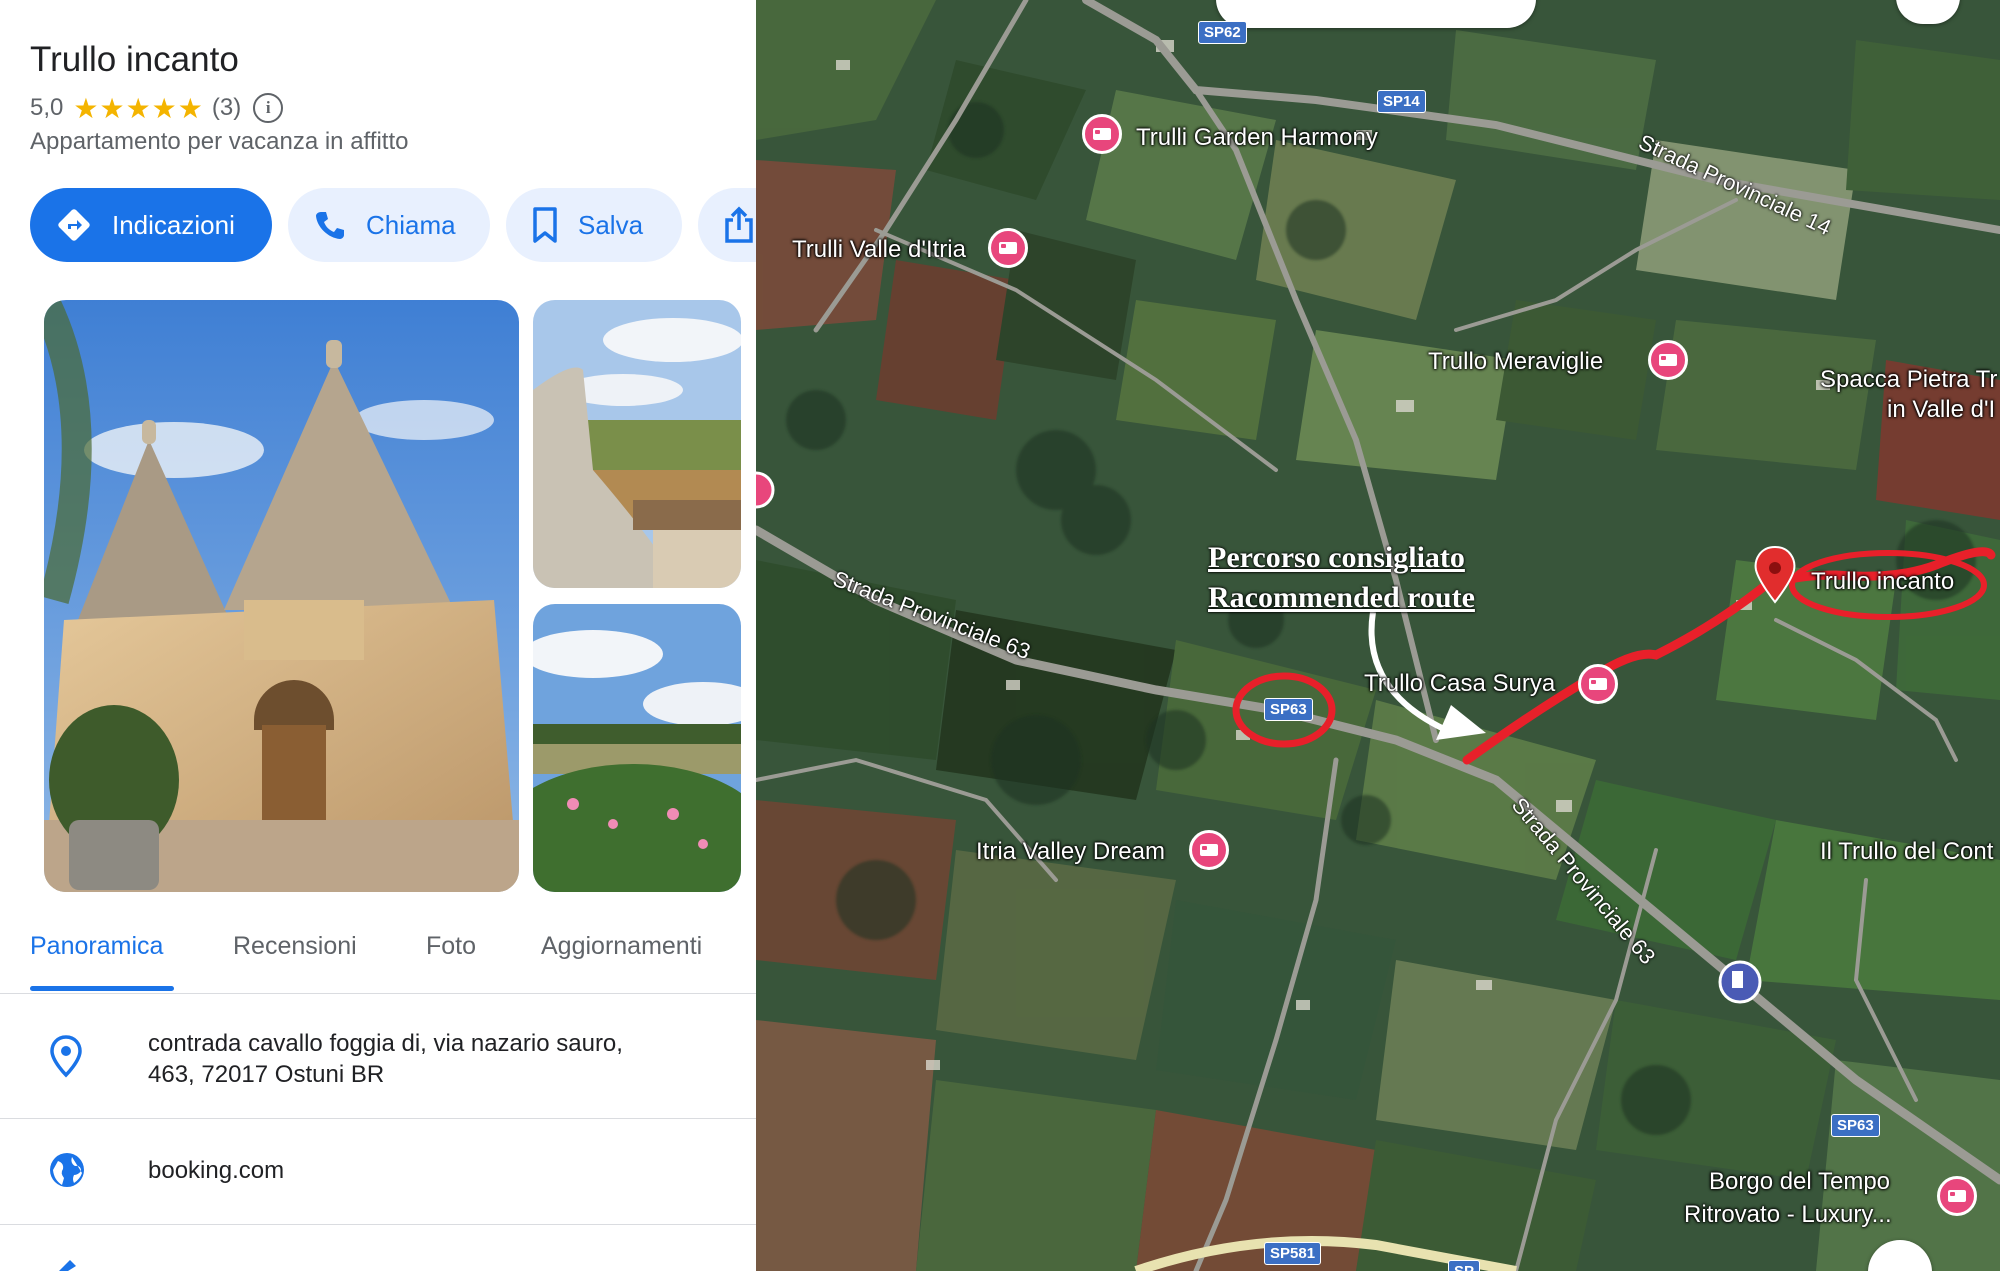 This screenshot has width=2000, height=1271. I want to click on globe-icon, so click(67, 1170).